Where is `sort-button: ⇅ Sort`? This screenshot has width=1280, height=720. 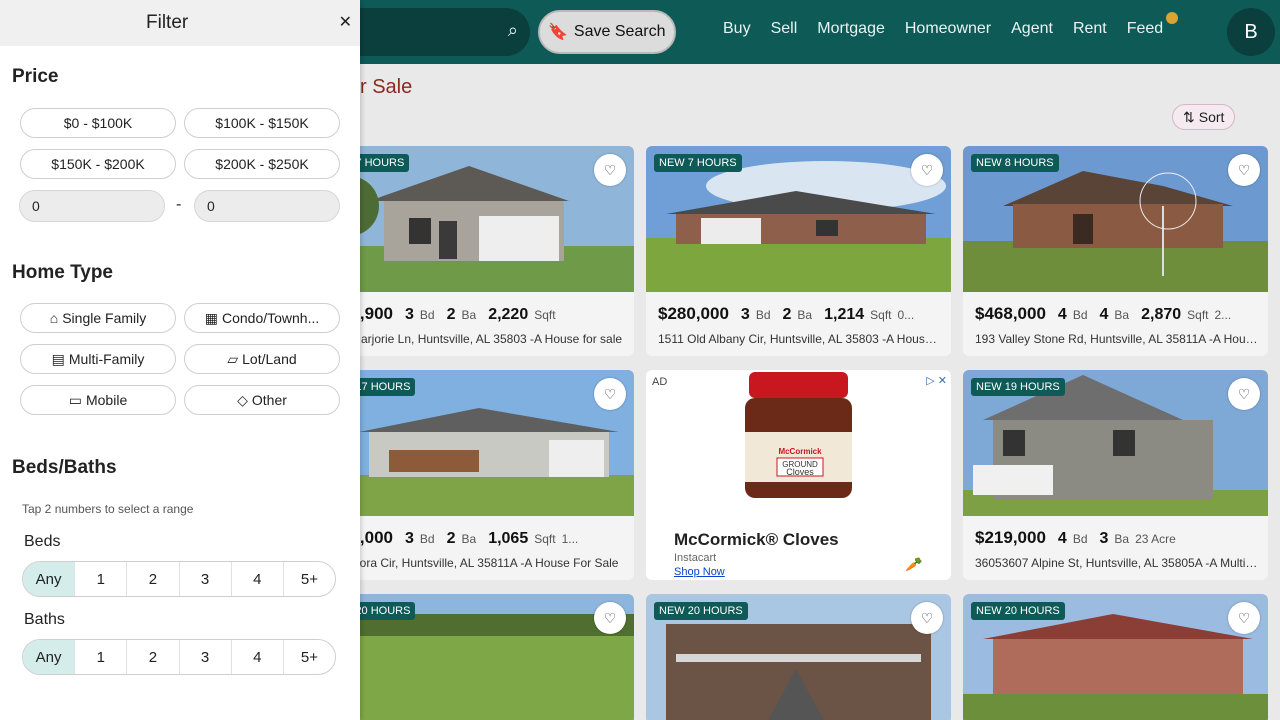
sort-button: ⇅ Sort is located at coordinates (1204, 117).